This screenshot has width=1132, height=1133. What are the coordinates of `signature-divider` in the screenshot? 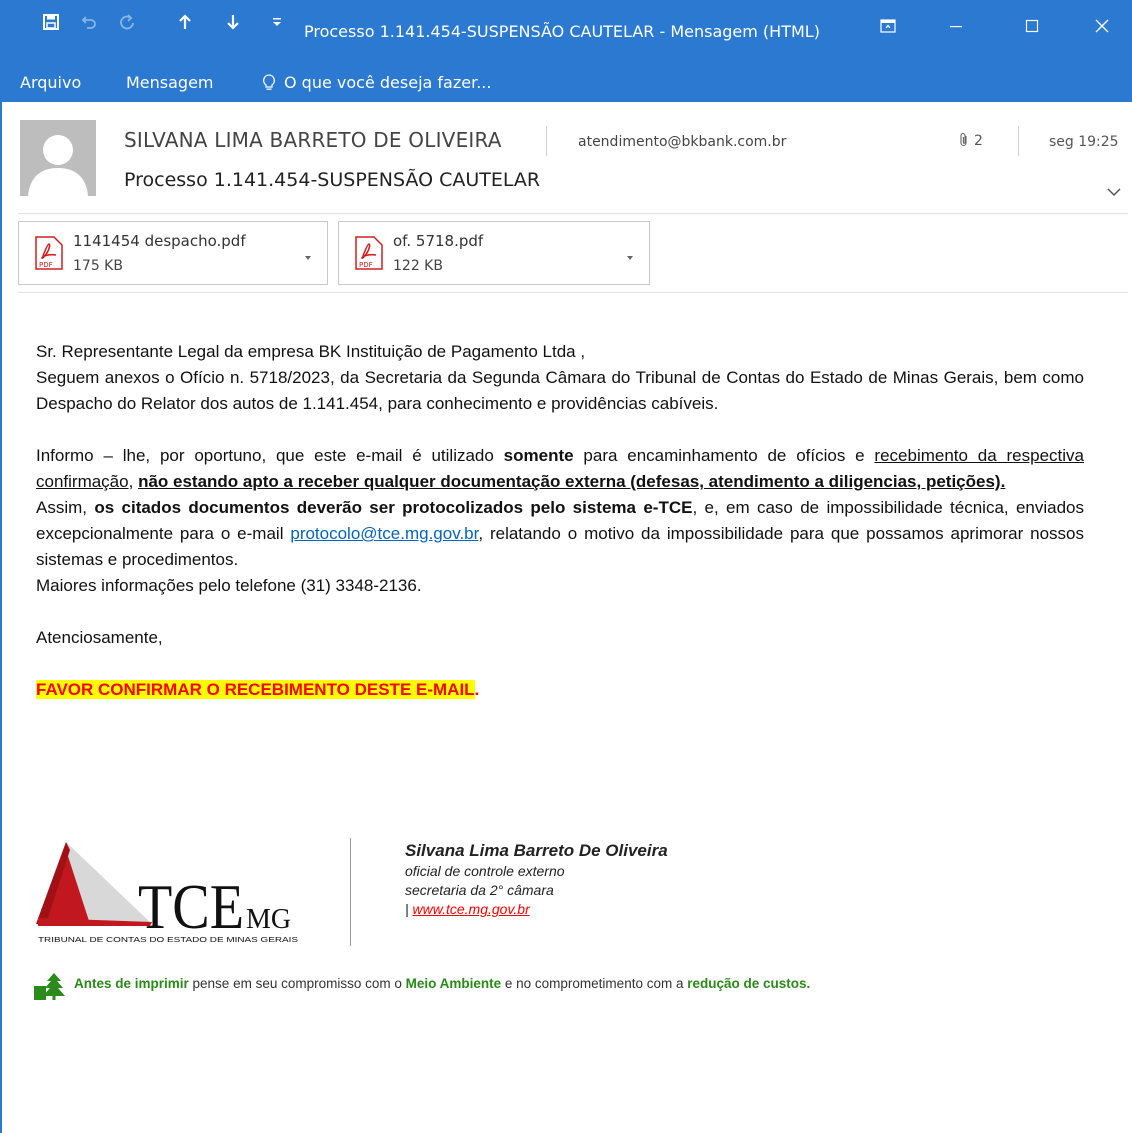 It's located at (350, 892).